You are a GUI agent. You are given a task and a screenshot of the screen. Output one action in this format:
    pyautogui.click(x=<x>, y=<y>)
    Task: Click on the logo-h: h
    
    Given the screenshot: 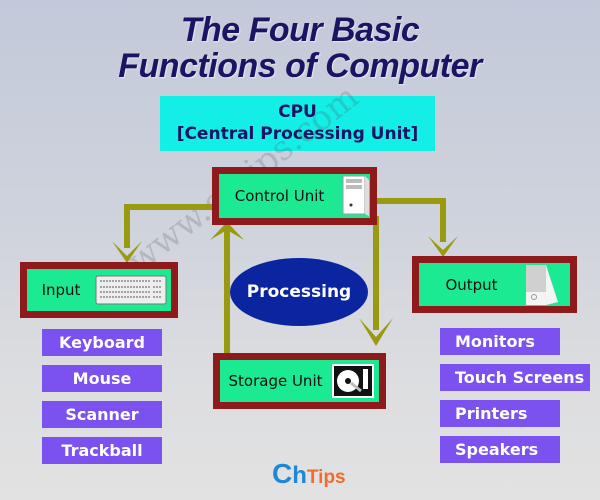 What is the action you would take?
    pyautogui.click(x=299, y=475)
    